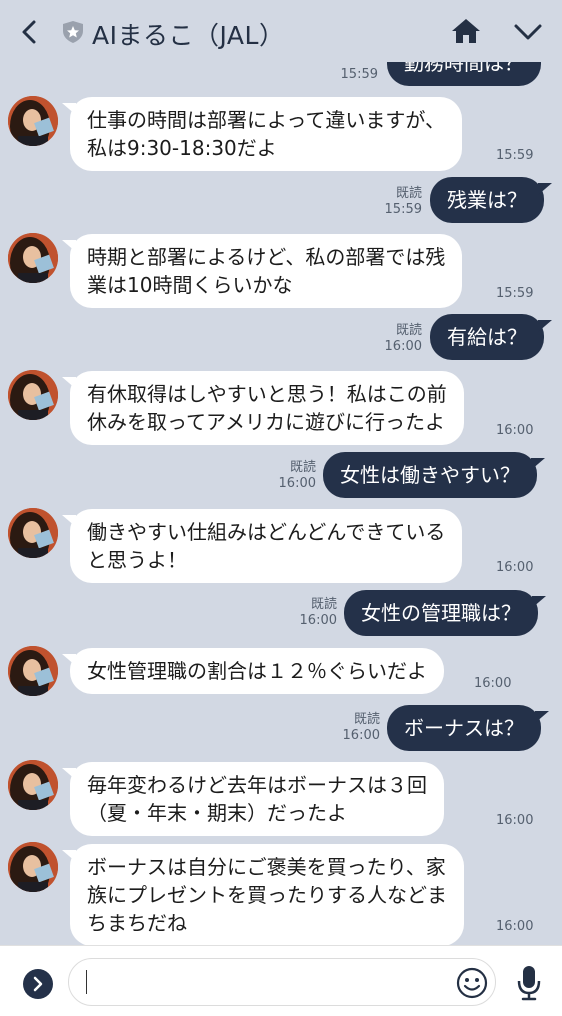 The image size is (562, 1016). Describe the element at coordinates (267, 895) in the screenshot. I see `message-line: 族にプレゼントを買ったりする人などま` at that location.